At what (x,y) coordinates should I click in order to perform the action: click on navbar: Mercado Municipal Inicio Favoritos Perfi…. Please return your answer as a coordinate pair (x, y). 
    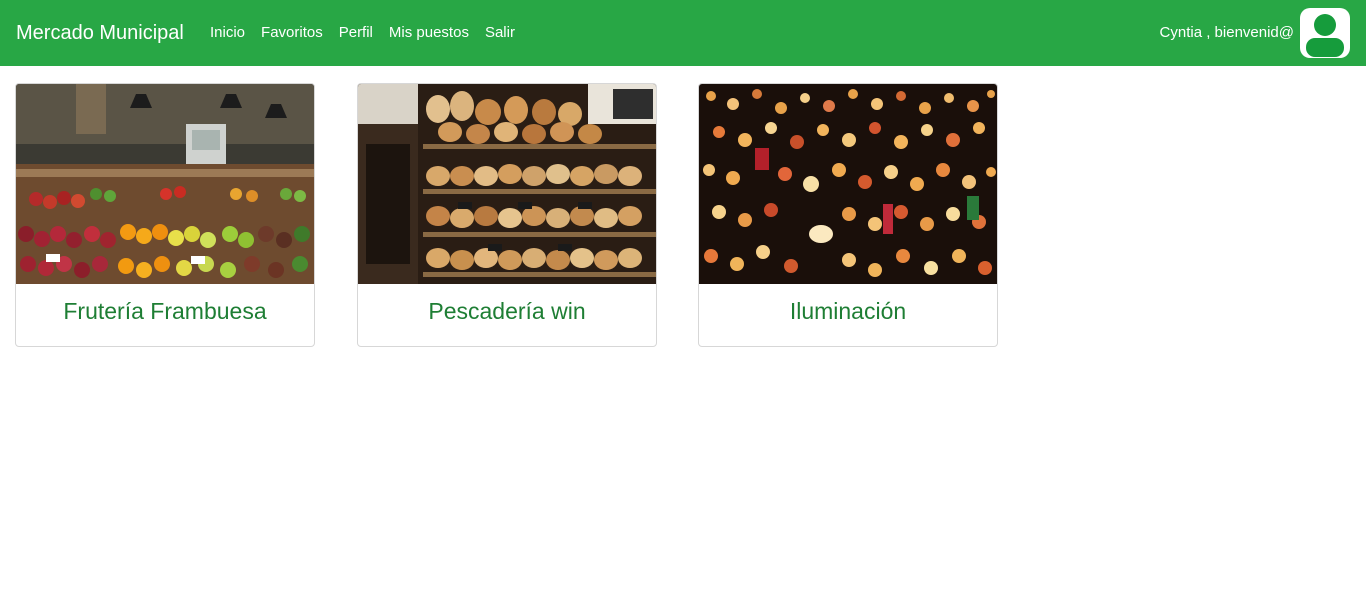
    Looking at the image, I should click on (683, 33).